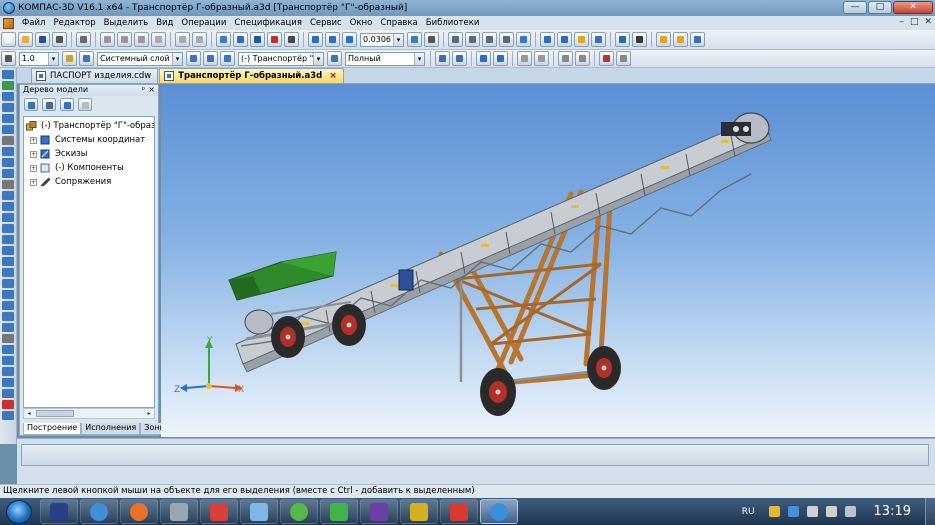 This screenshot has height=525, width=935. What do you see at coordinates (140, 58) in the screenshot?
I see `layer-select: Системный слой (0) ▾` at bounding box center [140, 58].